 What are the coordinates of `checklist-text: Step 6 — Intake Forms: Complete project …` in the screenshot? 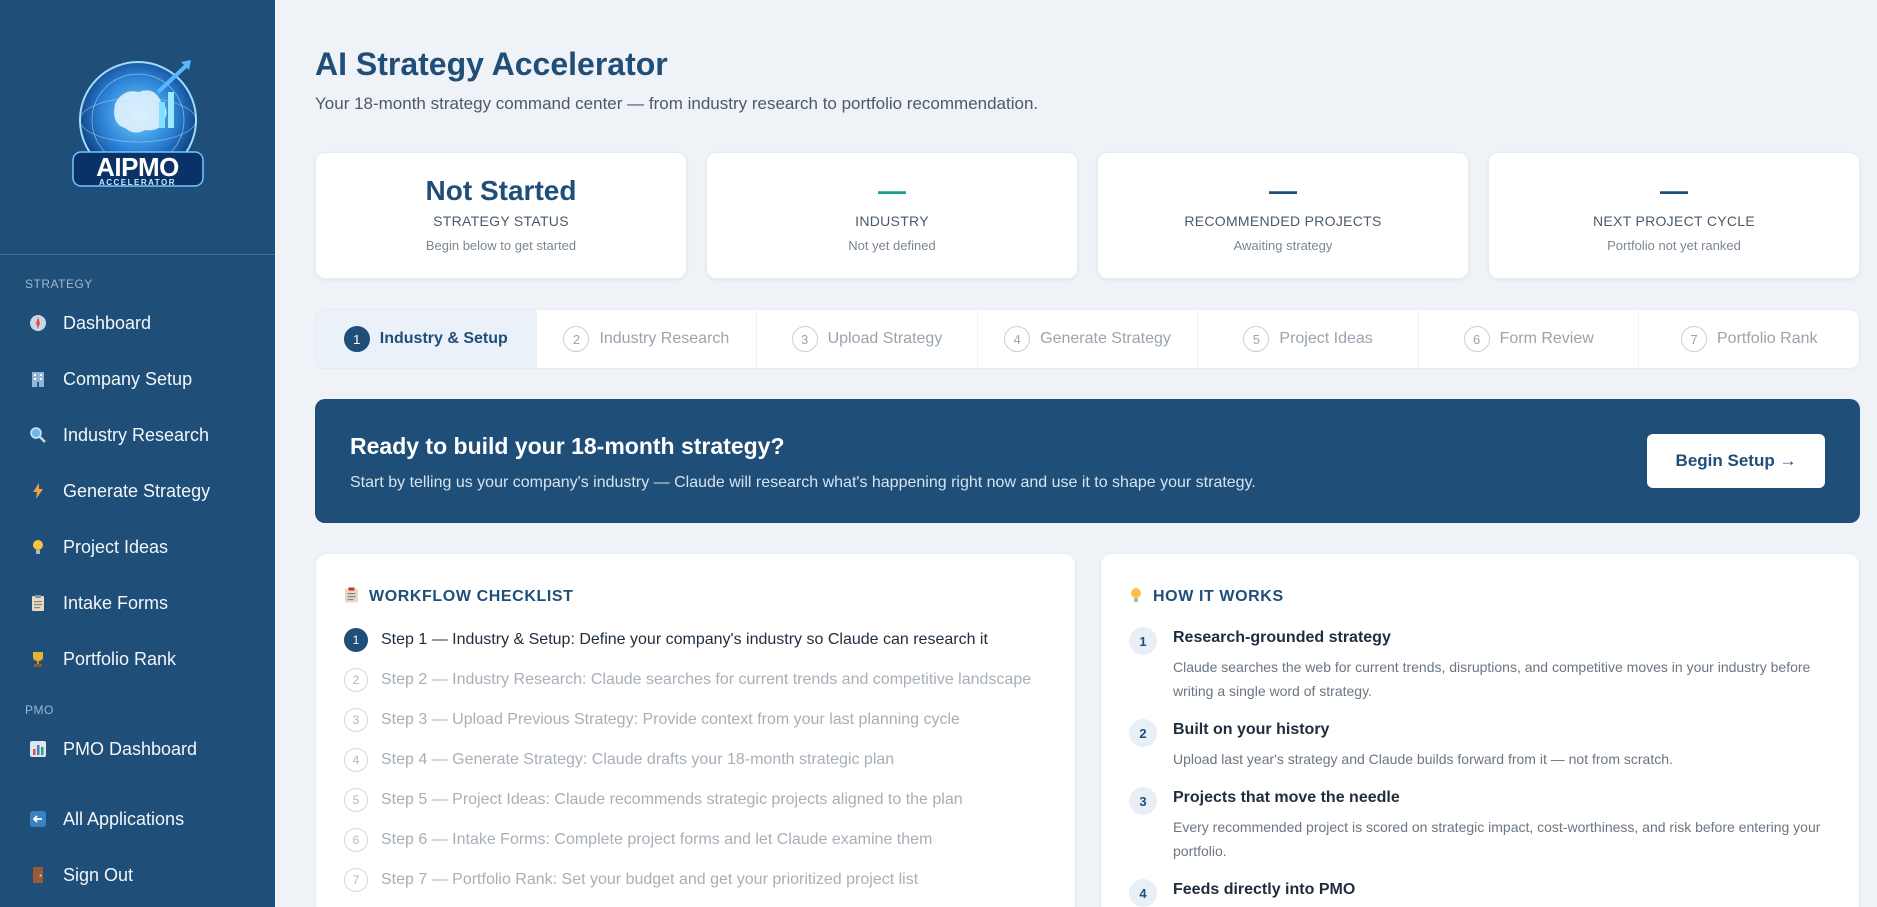 It's located at (657, 839).